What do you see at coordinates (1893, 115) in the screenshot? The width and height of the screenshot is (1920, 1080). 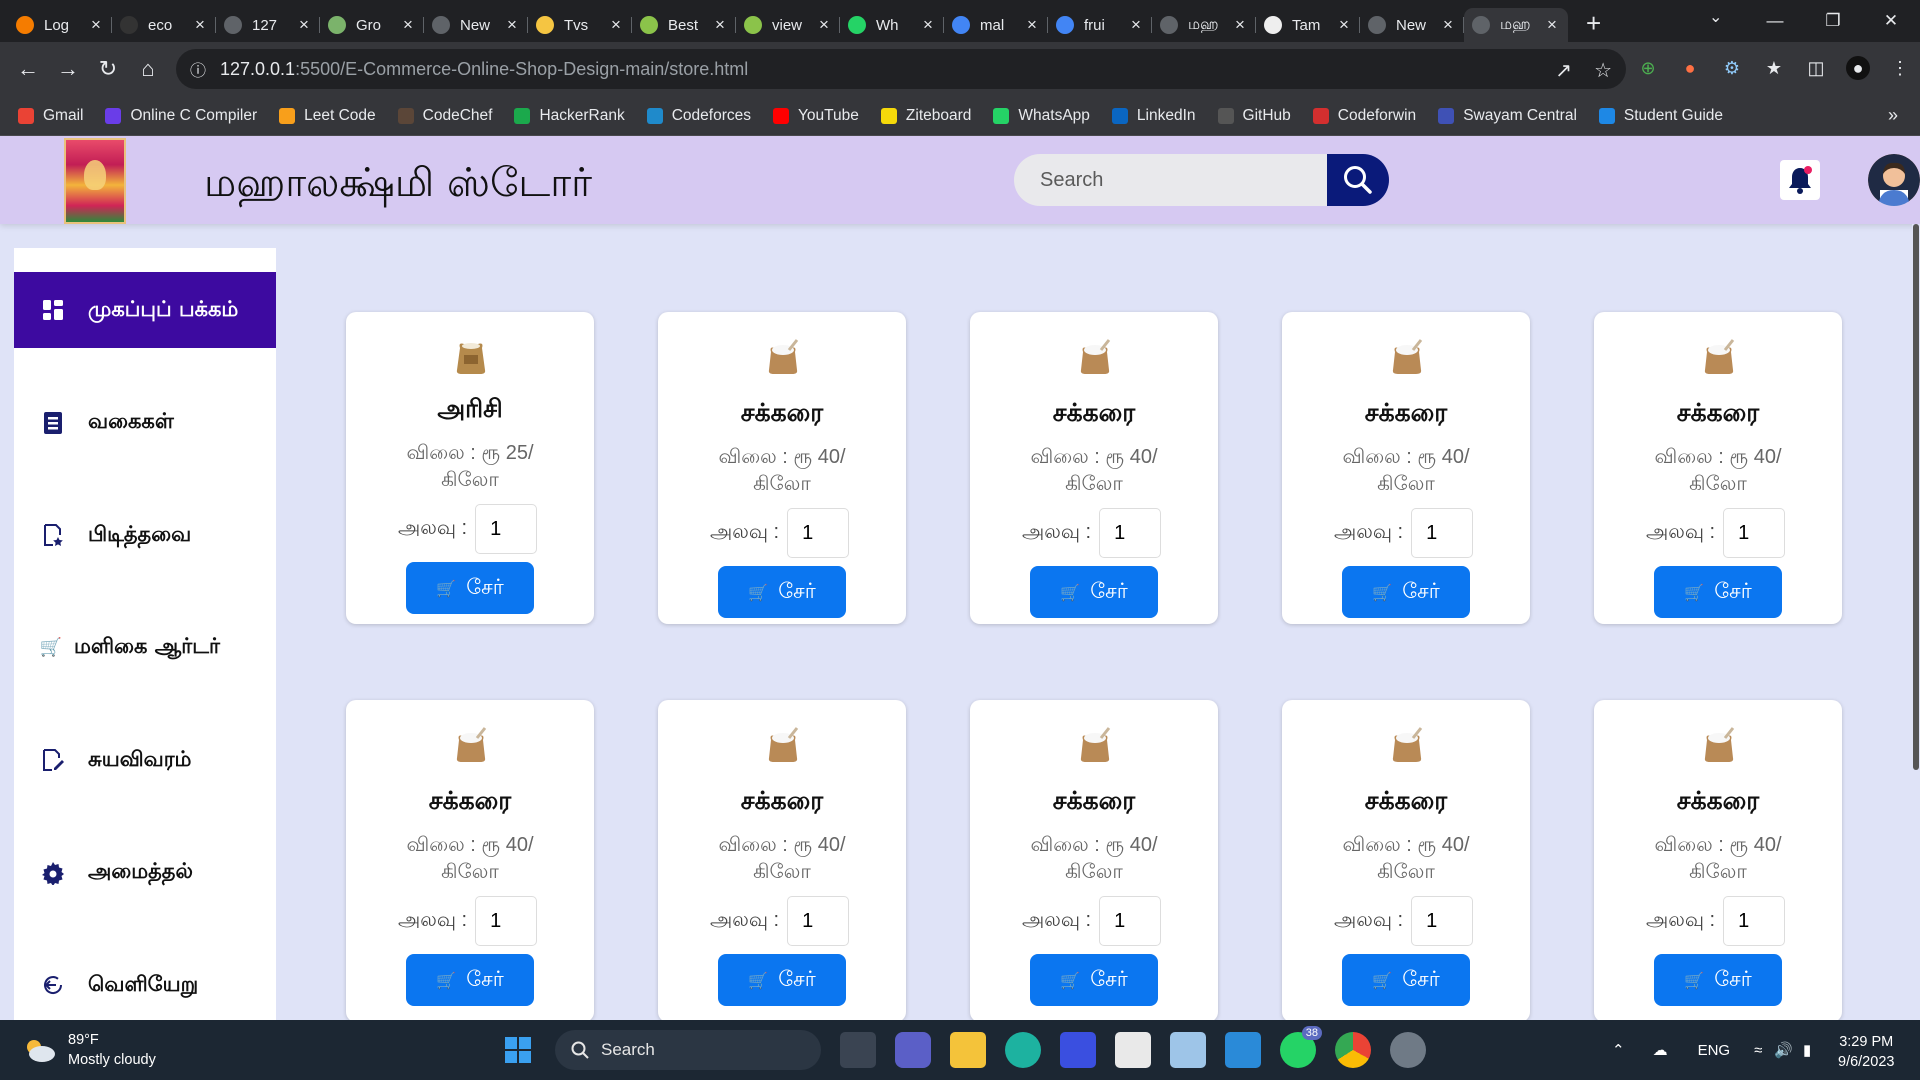 I see `bookmarks-overflow-icon: »` at bounding box center [1893, 115].